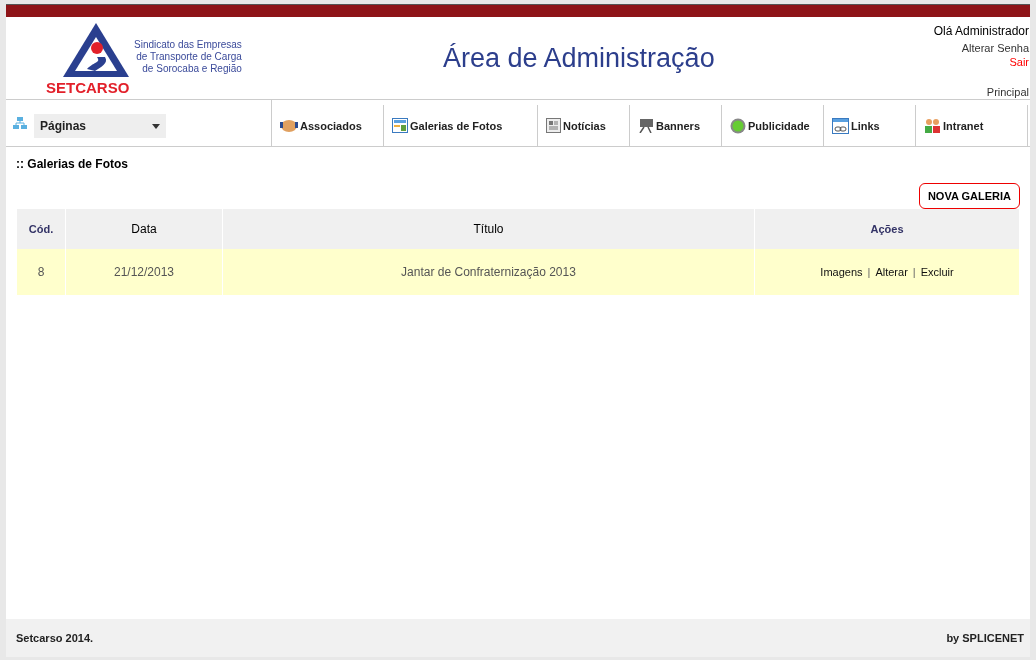  I want to click on logo-icon, so click(96, 50).